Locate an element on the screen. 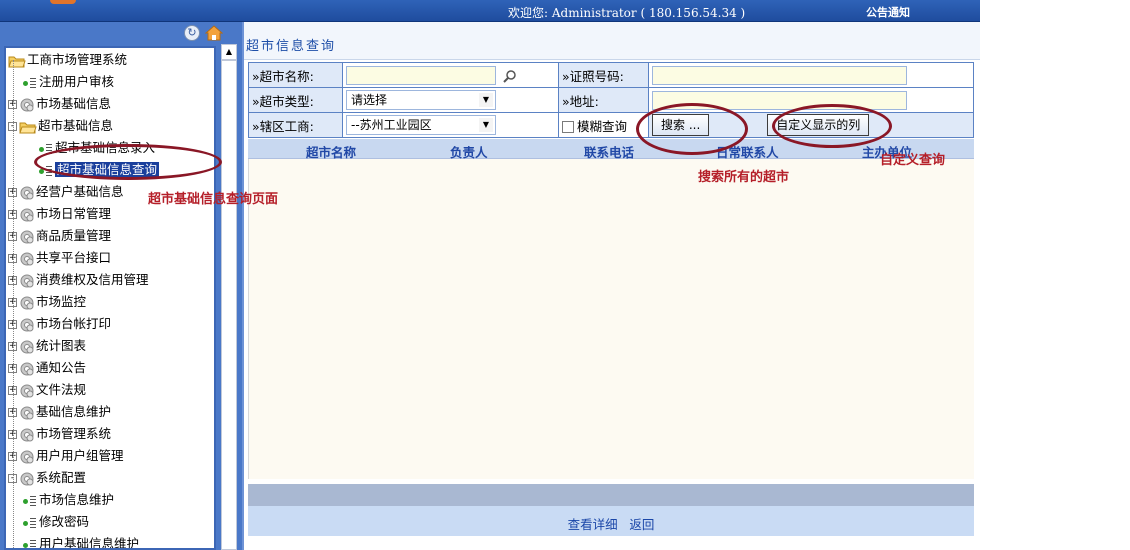 The width and height of the screenshot is (1130, 550). type-label: »超市类型: is located at coordinates (295, 100).